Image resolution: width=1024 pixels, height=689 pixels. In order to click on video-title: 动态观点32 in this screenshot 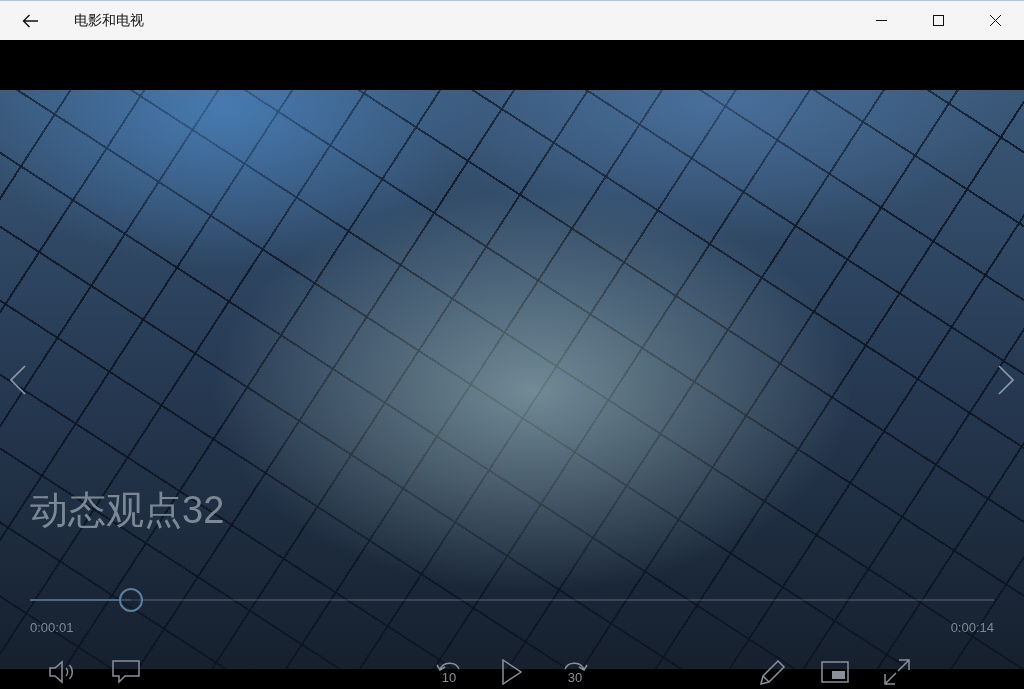, I will do `click(127, 510)`.